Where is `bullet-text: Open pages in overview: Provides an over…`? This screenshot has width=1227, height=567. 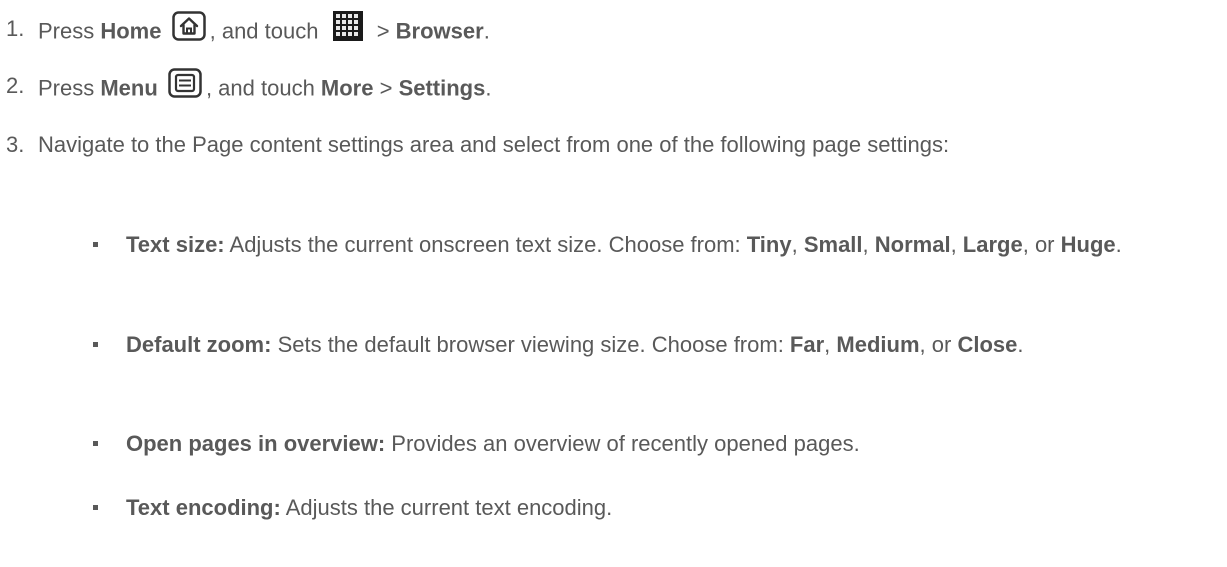 bullet-text: Open pages in overview: Provides an over… is located at coordinates (671, 444).